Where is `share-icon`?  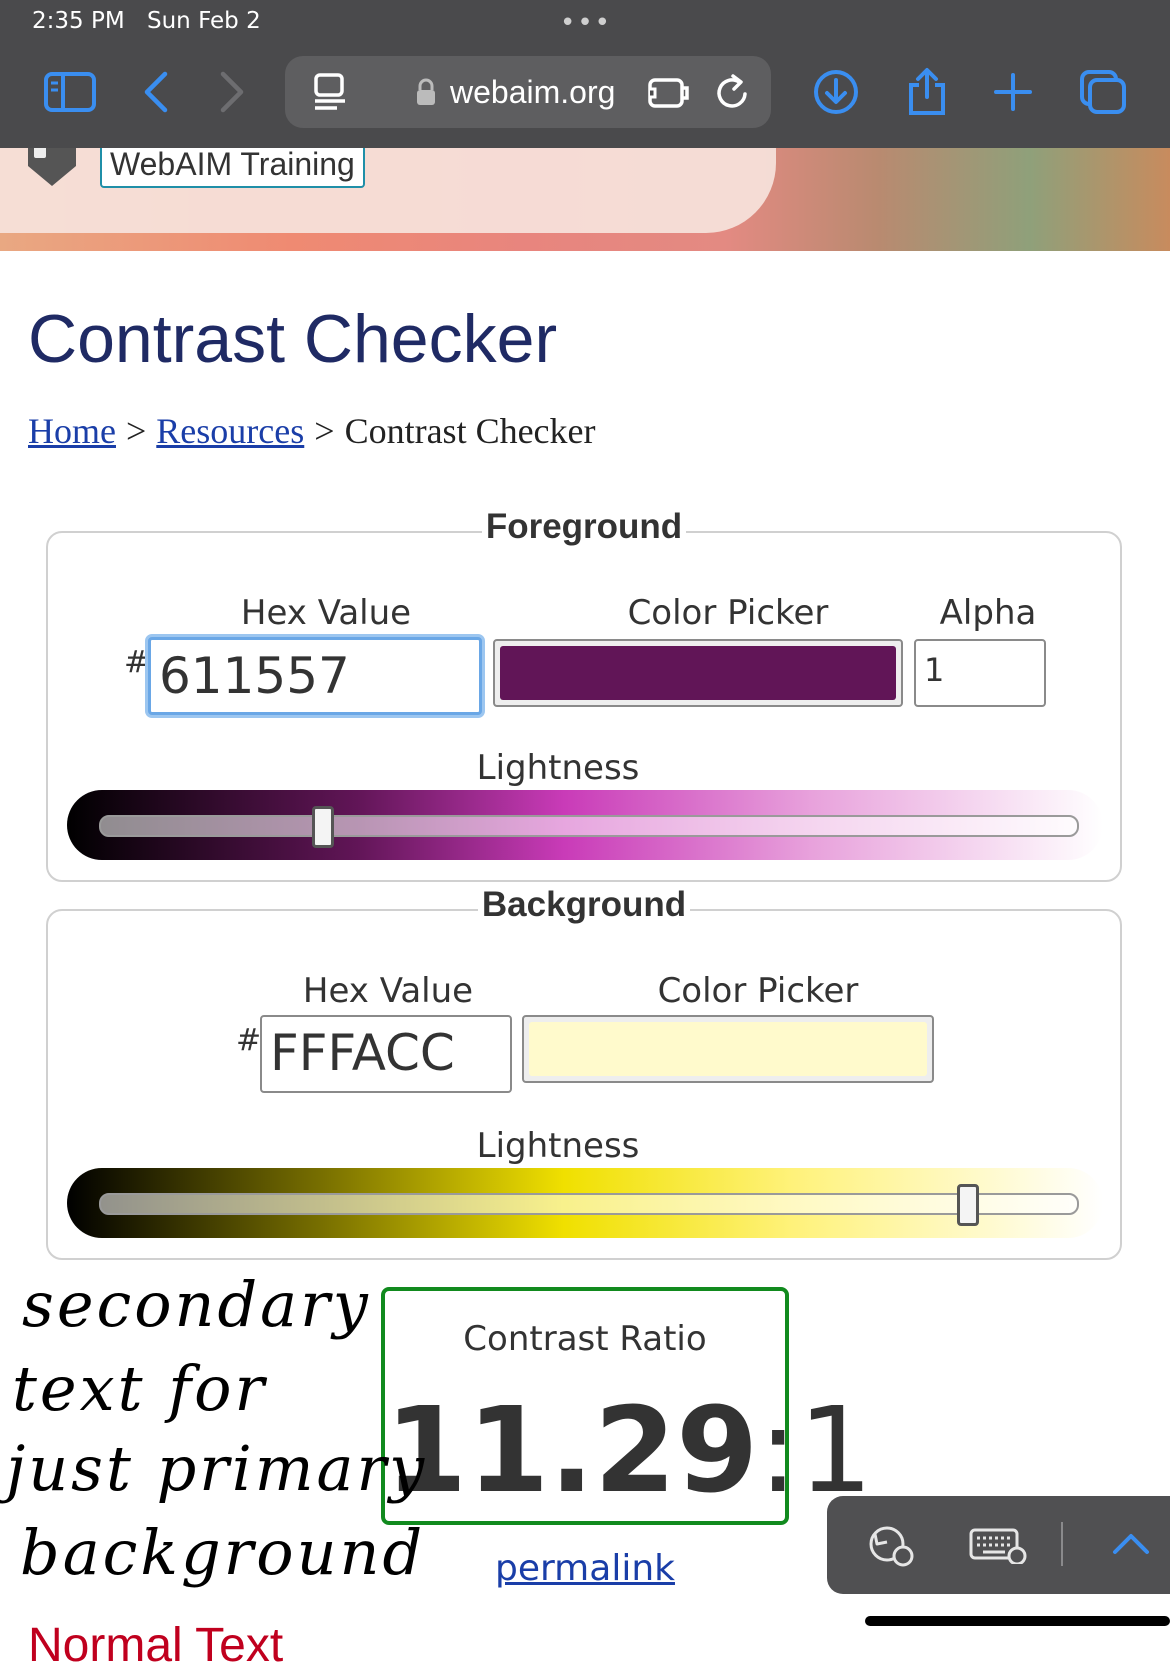
share-icon is located at coordinates (927, 92).